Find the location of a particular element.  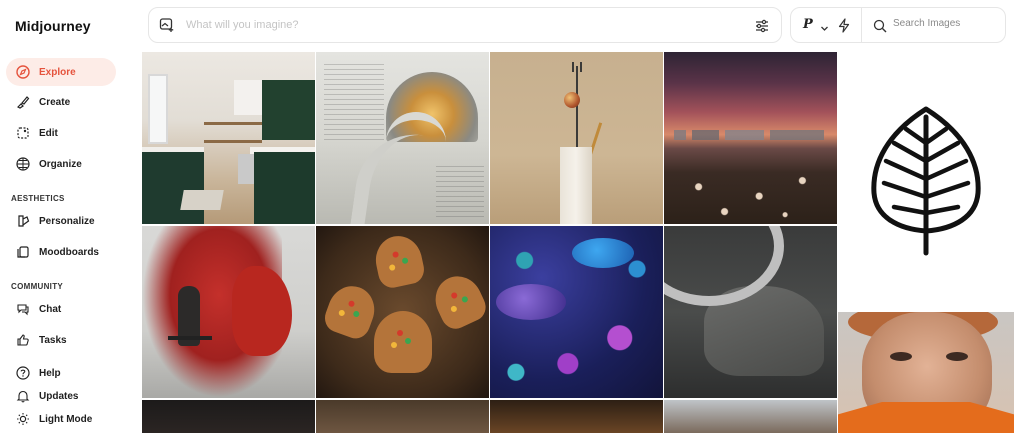

lightning-icon is located at coordinates (844, 25).